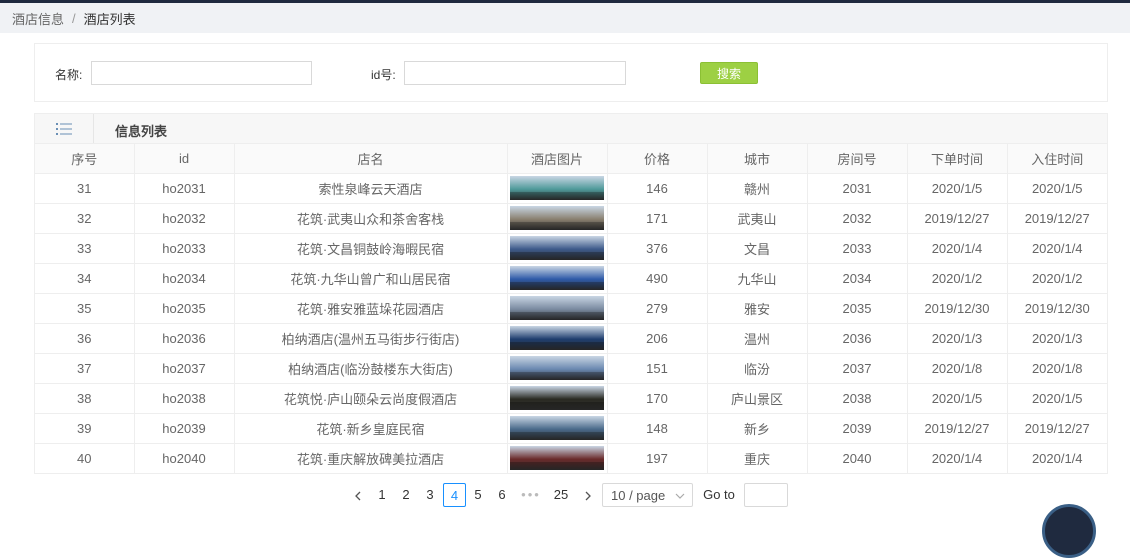 The width and height of the screenshot is (1130, 558). I want to click on search-button: 搜索, so click(729, 73).